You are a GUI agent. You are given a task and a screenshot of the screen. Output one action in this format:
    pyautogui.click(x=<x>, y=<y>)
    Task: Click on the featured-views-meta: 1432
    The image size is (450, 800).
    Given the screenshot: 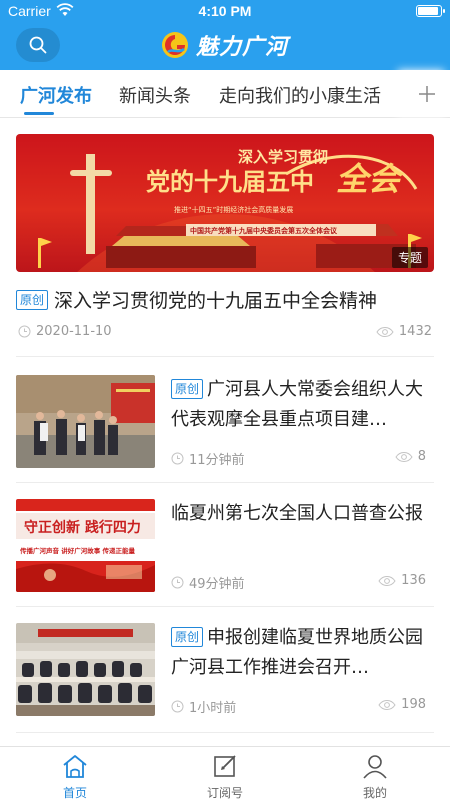 What is the action you would take?
    pyautogui.click(x=404, y=331)
    